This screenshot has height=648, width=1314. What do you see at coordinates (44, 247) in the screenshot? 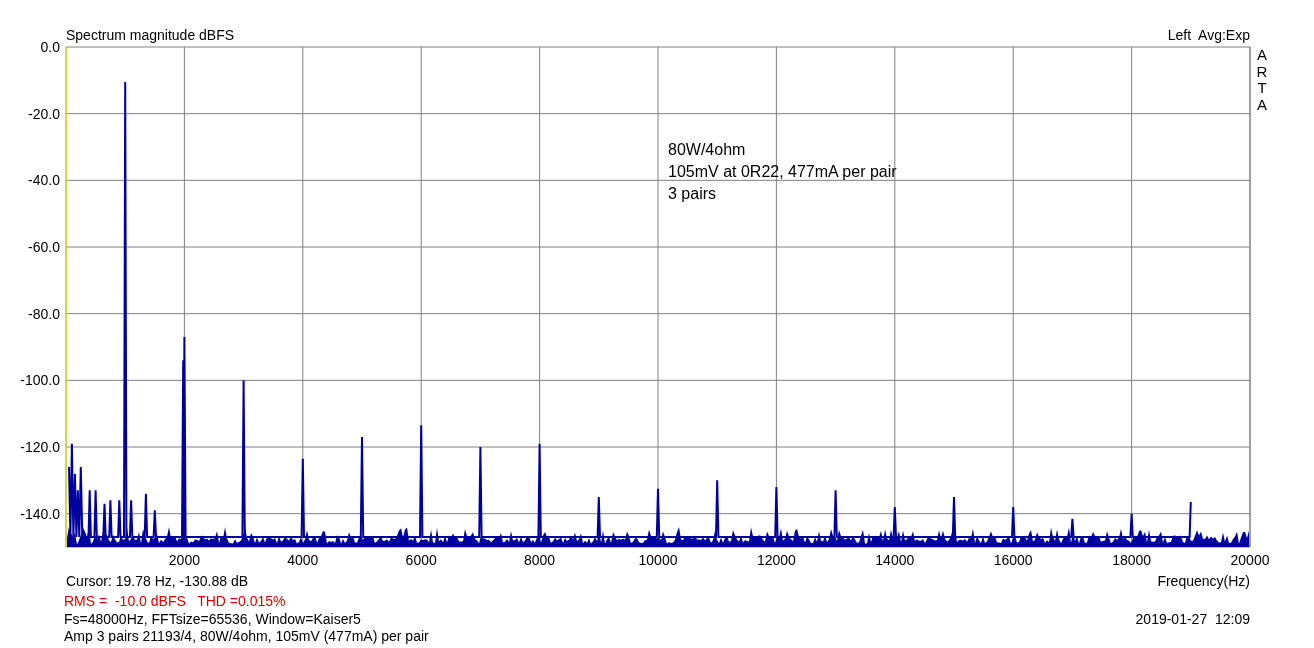
I see `y-tick-label: -60.0` at bounding box center [44, 247].